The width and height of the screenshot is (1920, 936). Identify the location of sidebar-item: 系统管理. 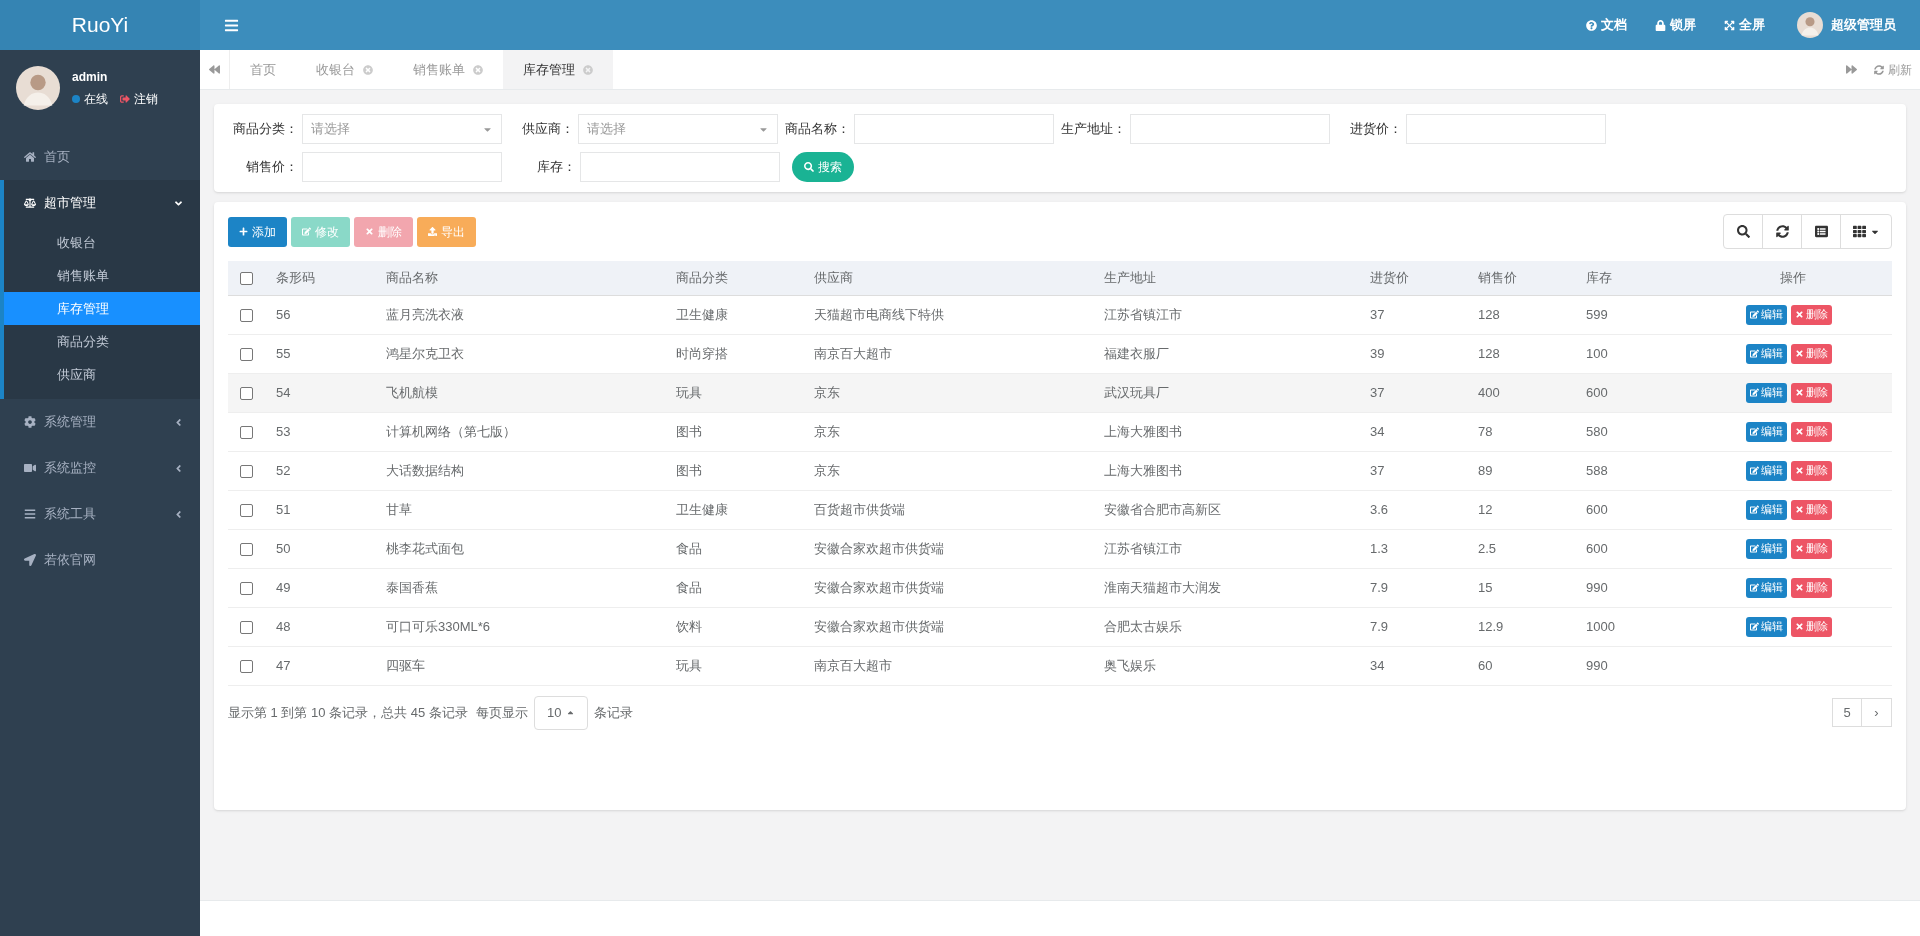
(100, 422).